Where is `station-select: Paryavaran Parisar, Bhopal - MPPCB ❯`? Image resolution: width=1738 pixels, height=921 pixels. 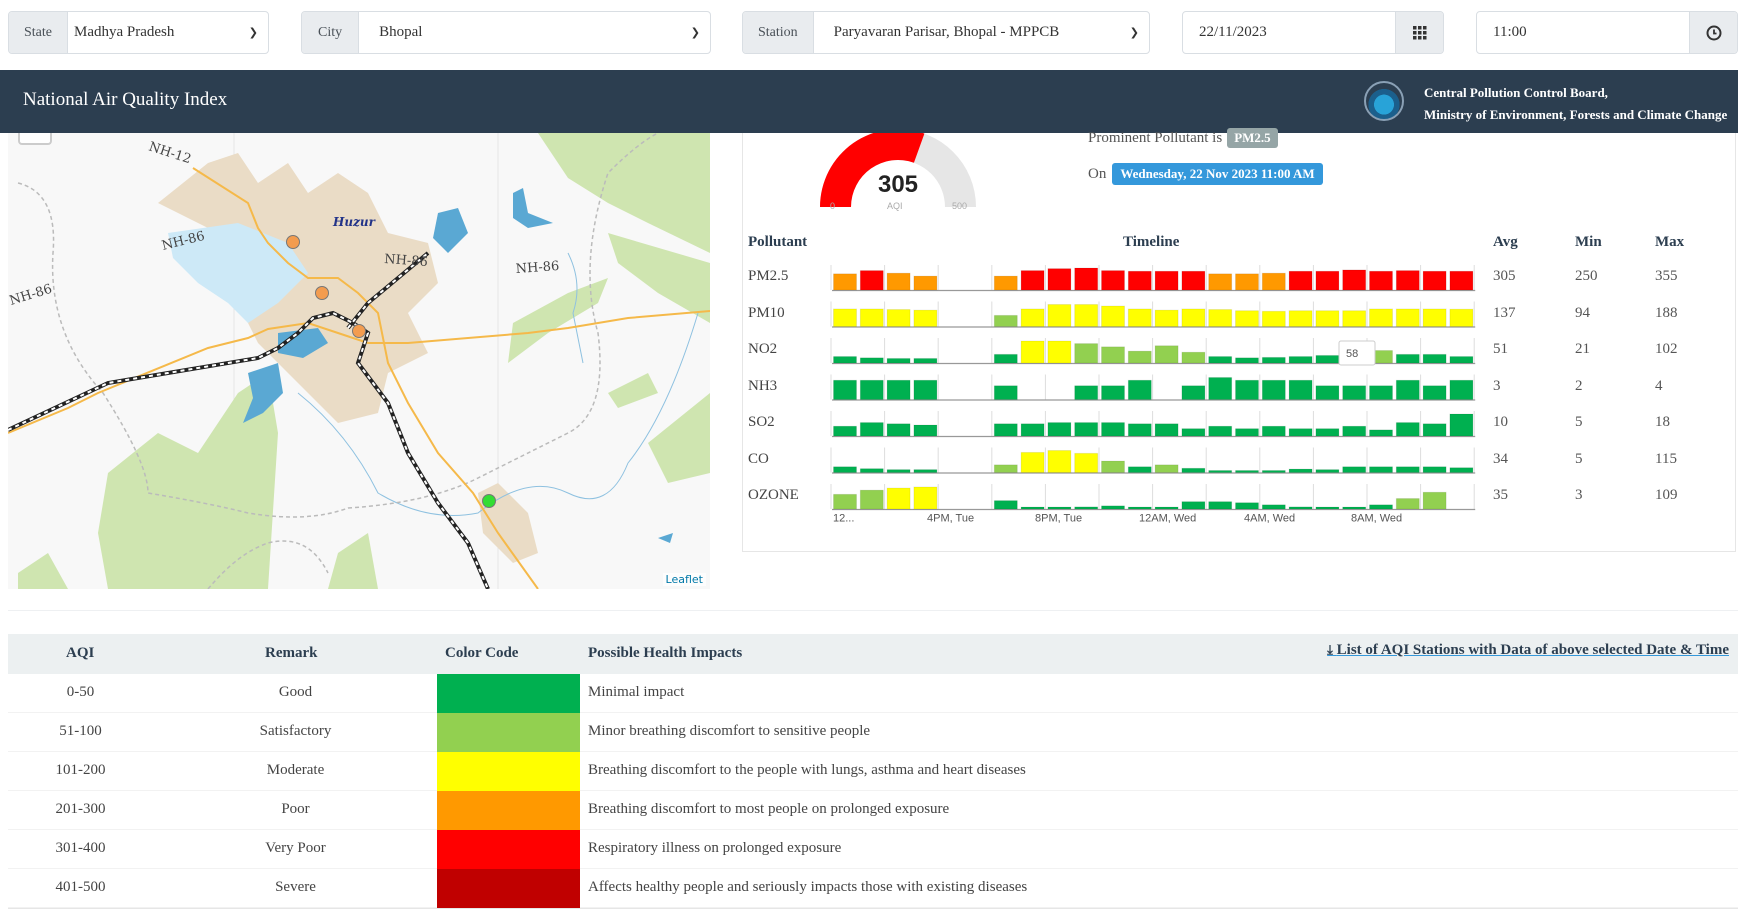 station-select: Paryavaran Parisar, Bhopal - MPPCB ❯ is located at coordinates (981, 32).